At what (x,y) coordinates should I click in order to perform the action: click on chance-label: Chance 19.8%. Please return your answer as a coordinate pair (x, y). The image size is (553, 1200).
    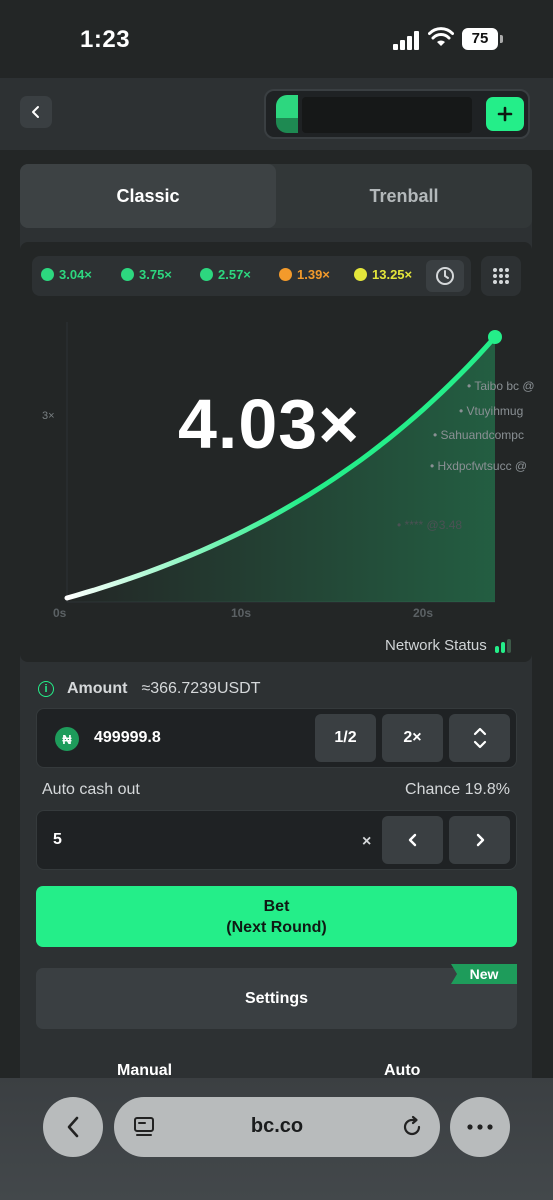
    Looking at the image, I should click on (457, 789).